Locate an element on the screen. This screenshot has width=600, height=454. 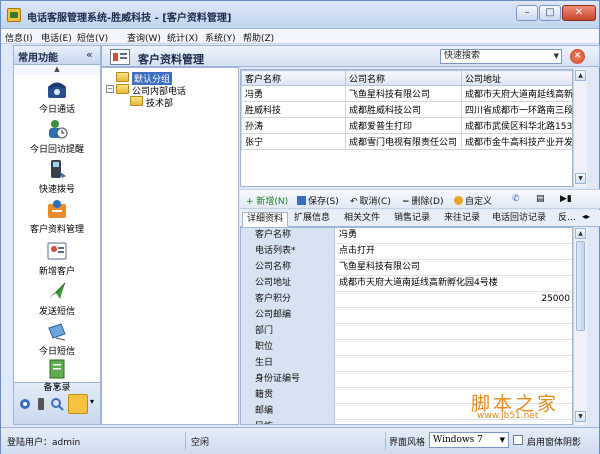
field-value: 飞鱼星科技有限公司 is located at coordinates (454, 268).